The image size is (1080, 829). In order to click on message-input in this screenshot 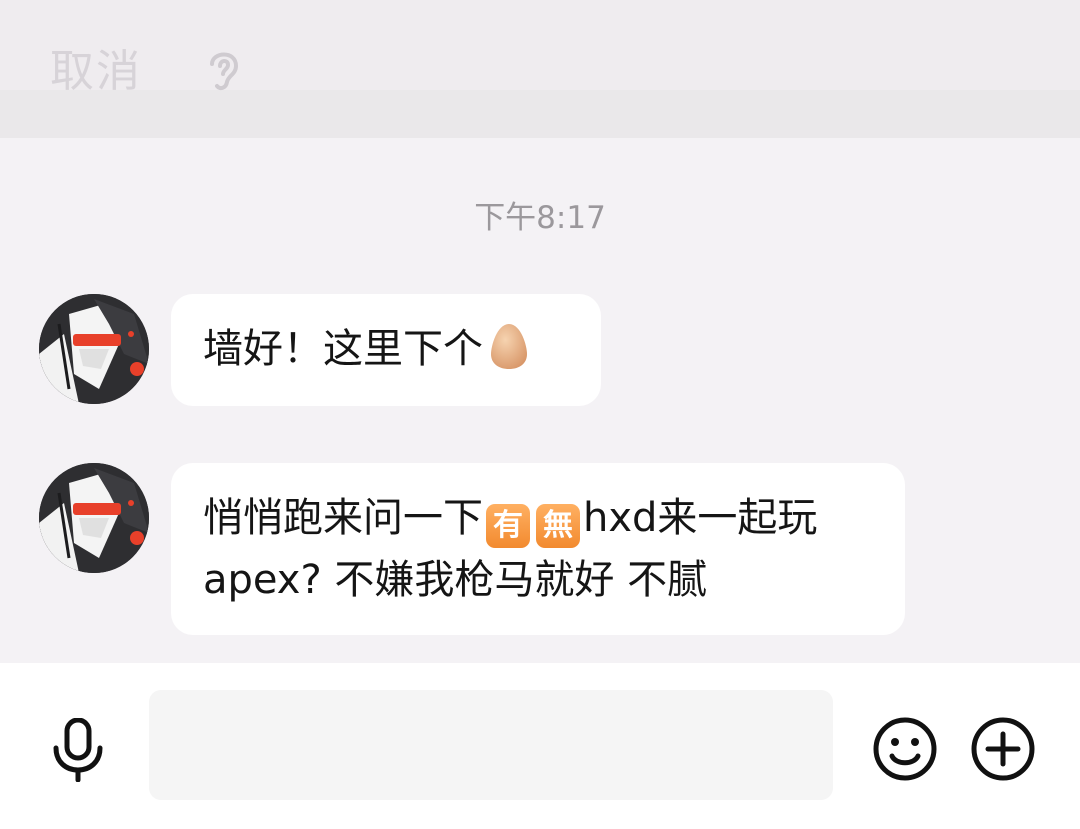, I will do `click(491, 745)`.